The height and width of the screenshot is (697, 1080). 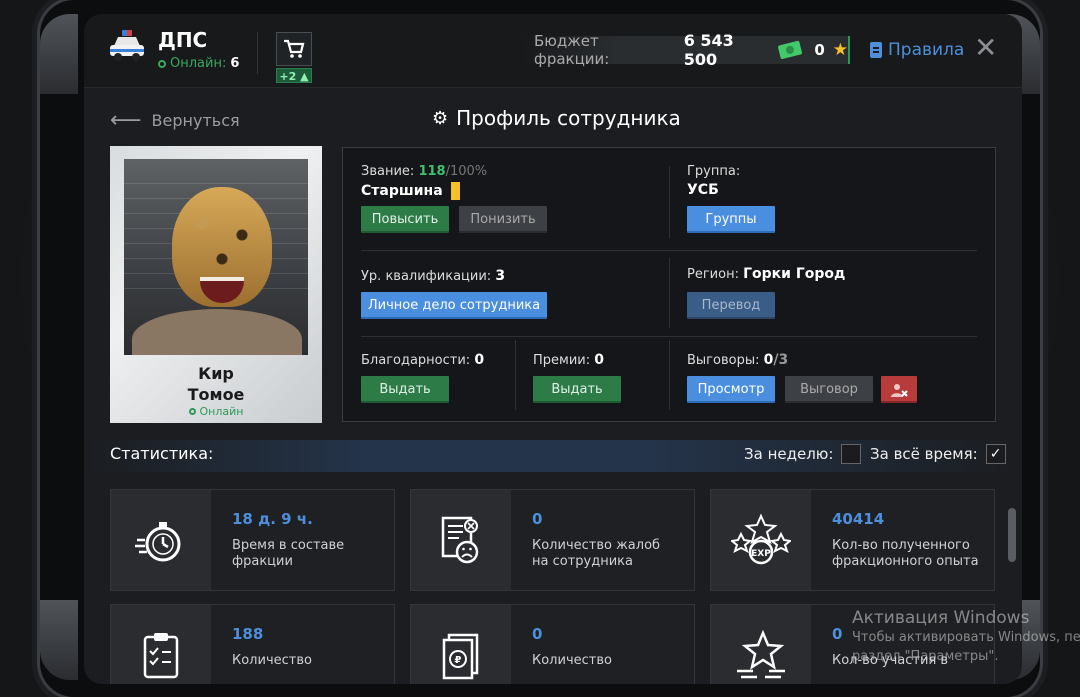 I want to click on group-name: УСБ, so click(x=703, y=190).